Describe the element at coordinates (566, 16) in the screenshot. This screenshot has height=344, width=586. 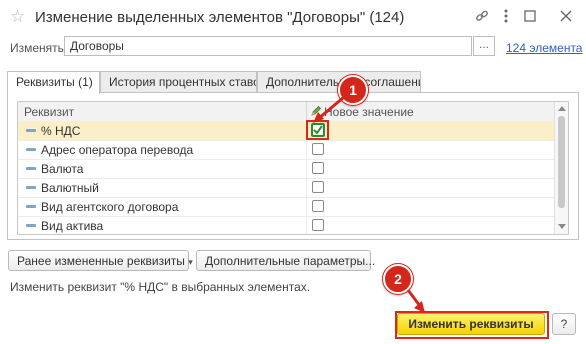
I see `close-icon` at that location.